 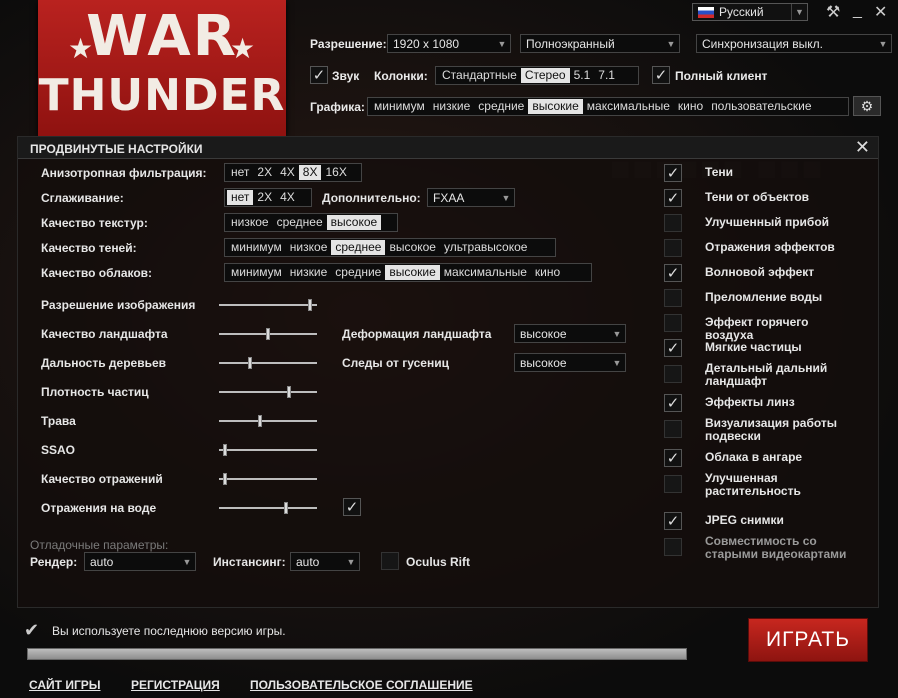 I want to click on aa-option: 4X, so click(x=287, y=197).